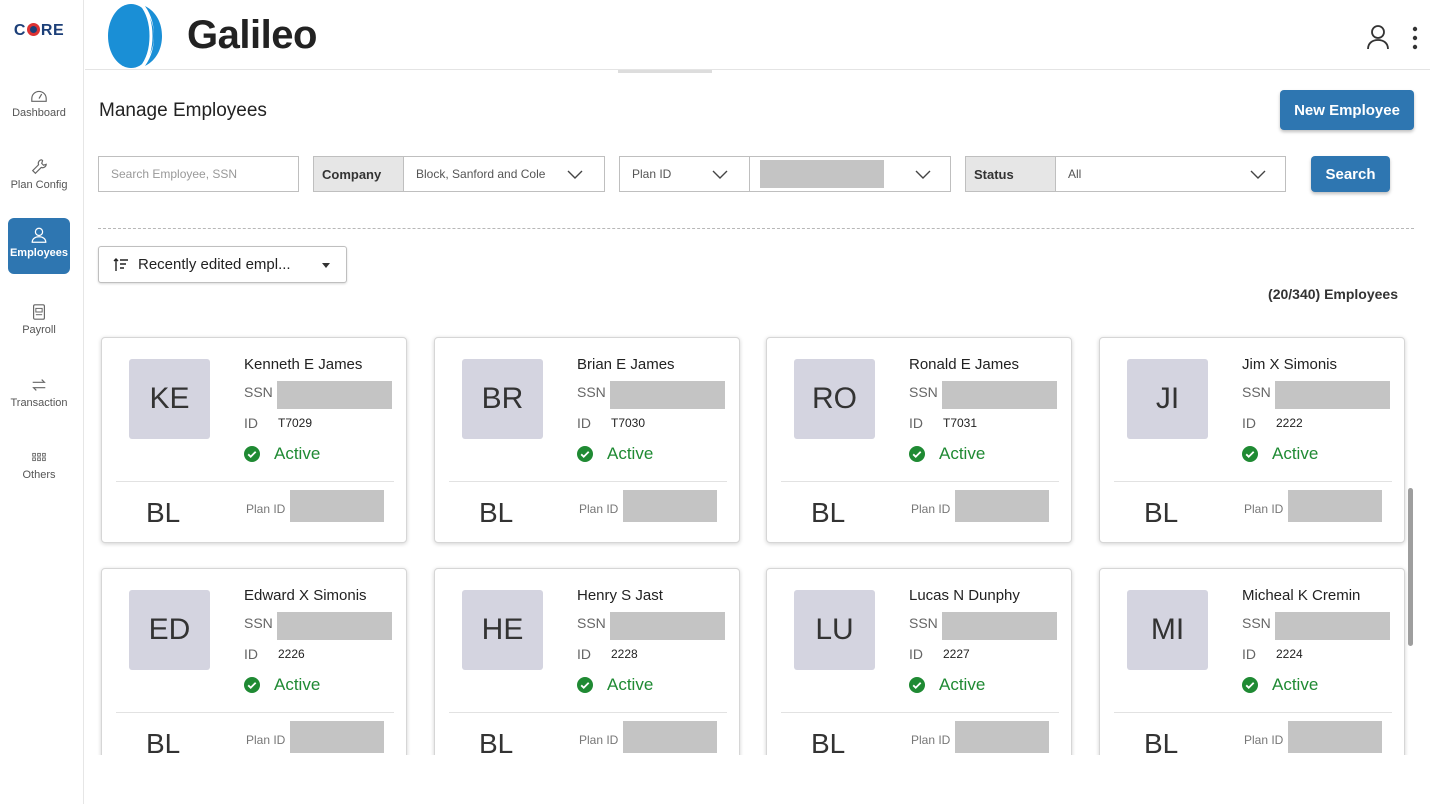 The image size is (1430, 804). What do you see at coordinates (502, 630) in the screenshot?
I see `avatar: HE` at bounding box center [502, 630].